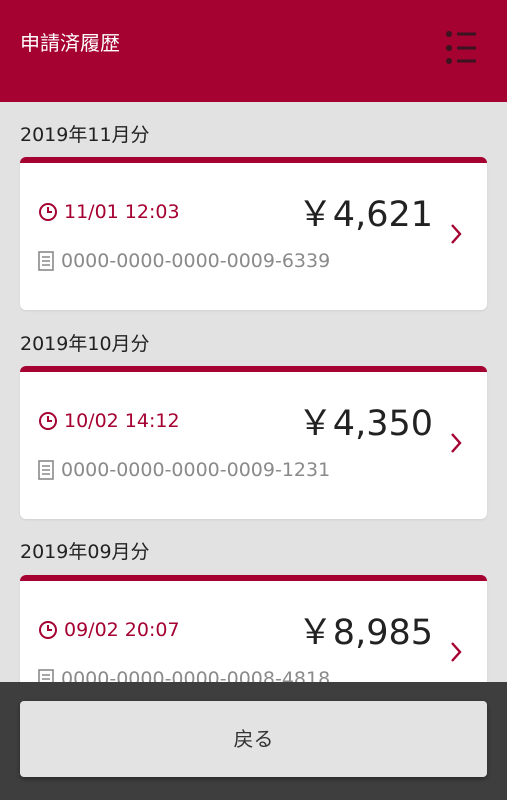 The height and width of the screenshot is (800, 507). Describe the element at coordinates (196, 470) in the screenshot. I see `card-number-text: 0000-0000-0000-0009-1231` at that location.